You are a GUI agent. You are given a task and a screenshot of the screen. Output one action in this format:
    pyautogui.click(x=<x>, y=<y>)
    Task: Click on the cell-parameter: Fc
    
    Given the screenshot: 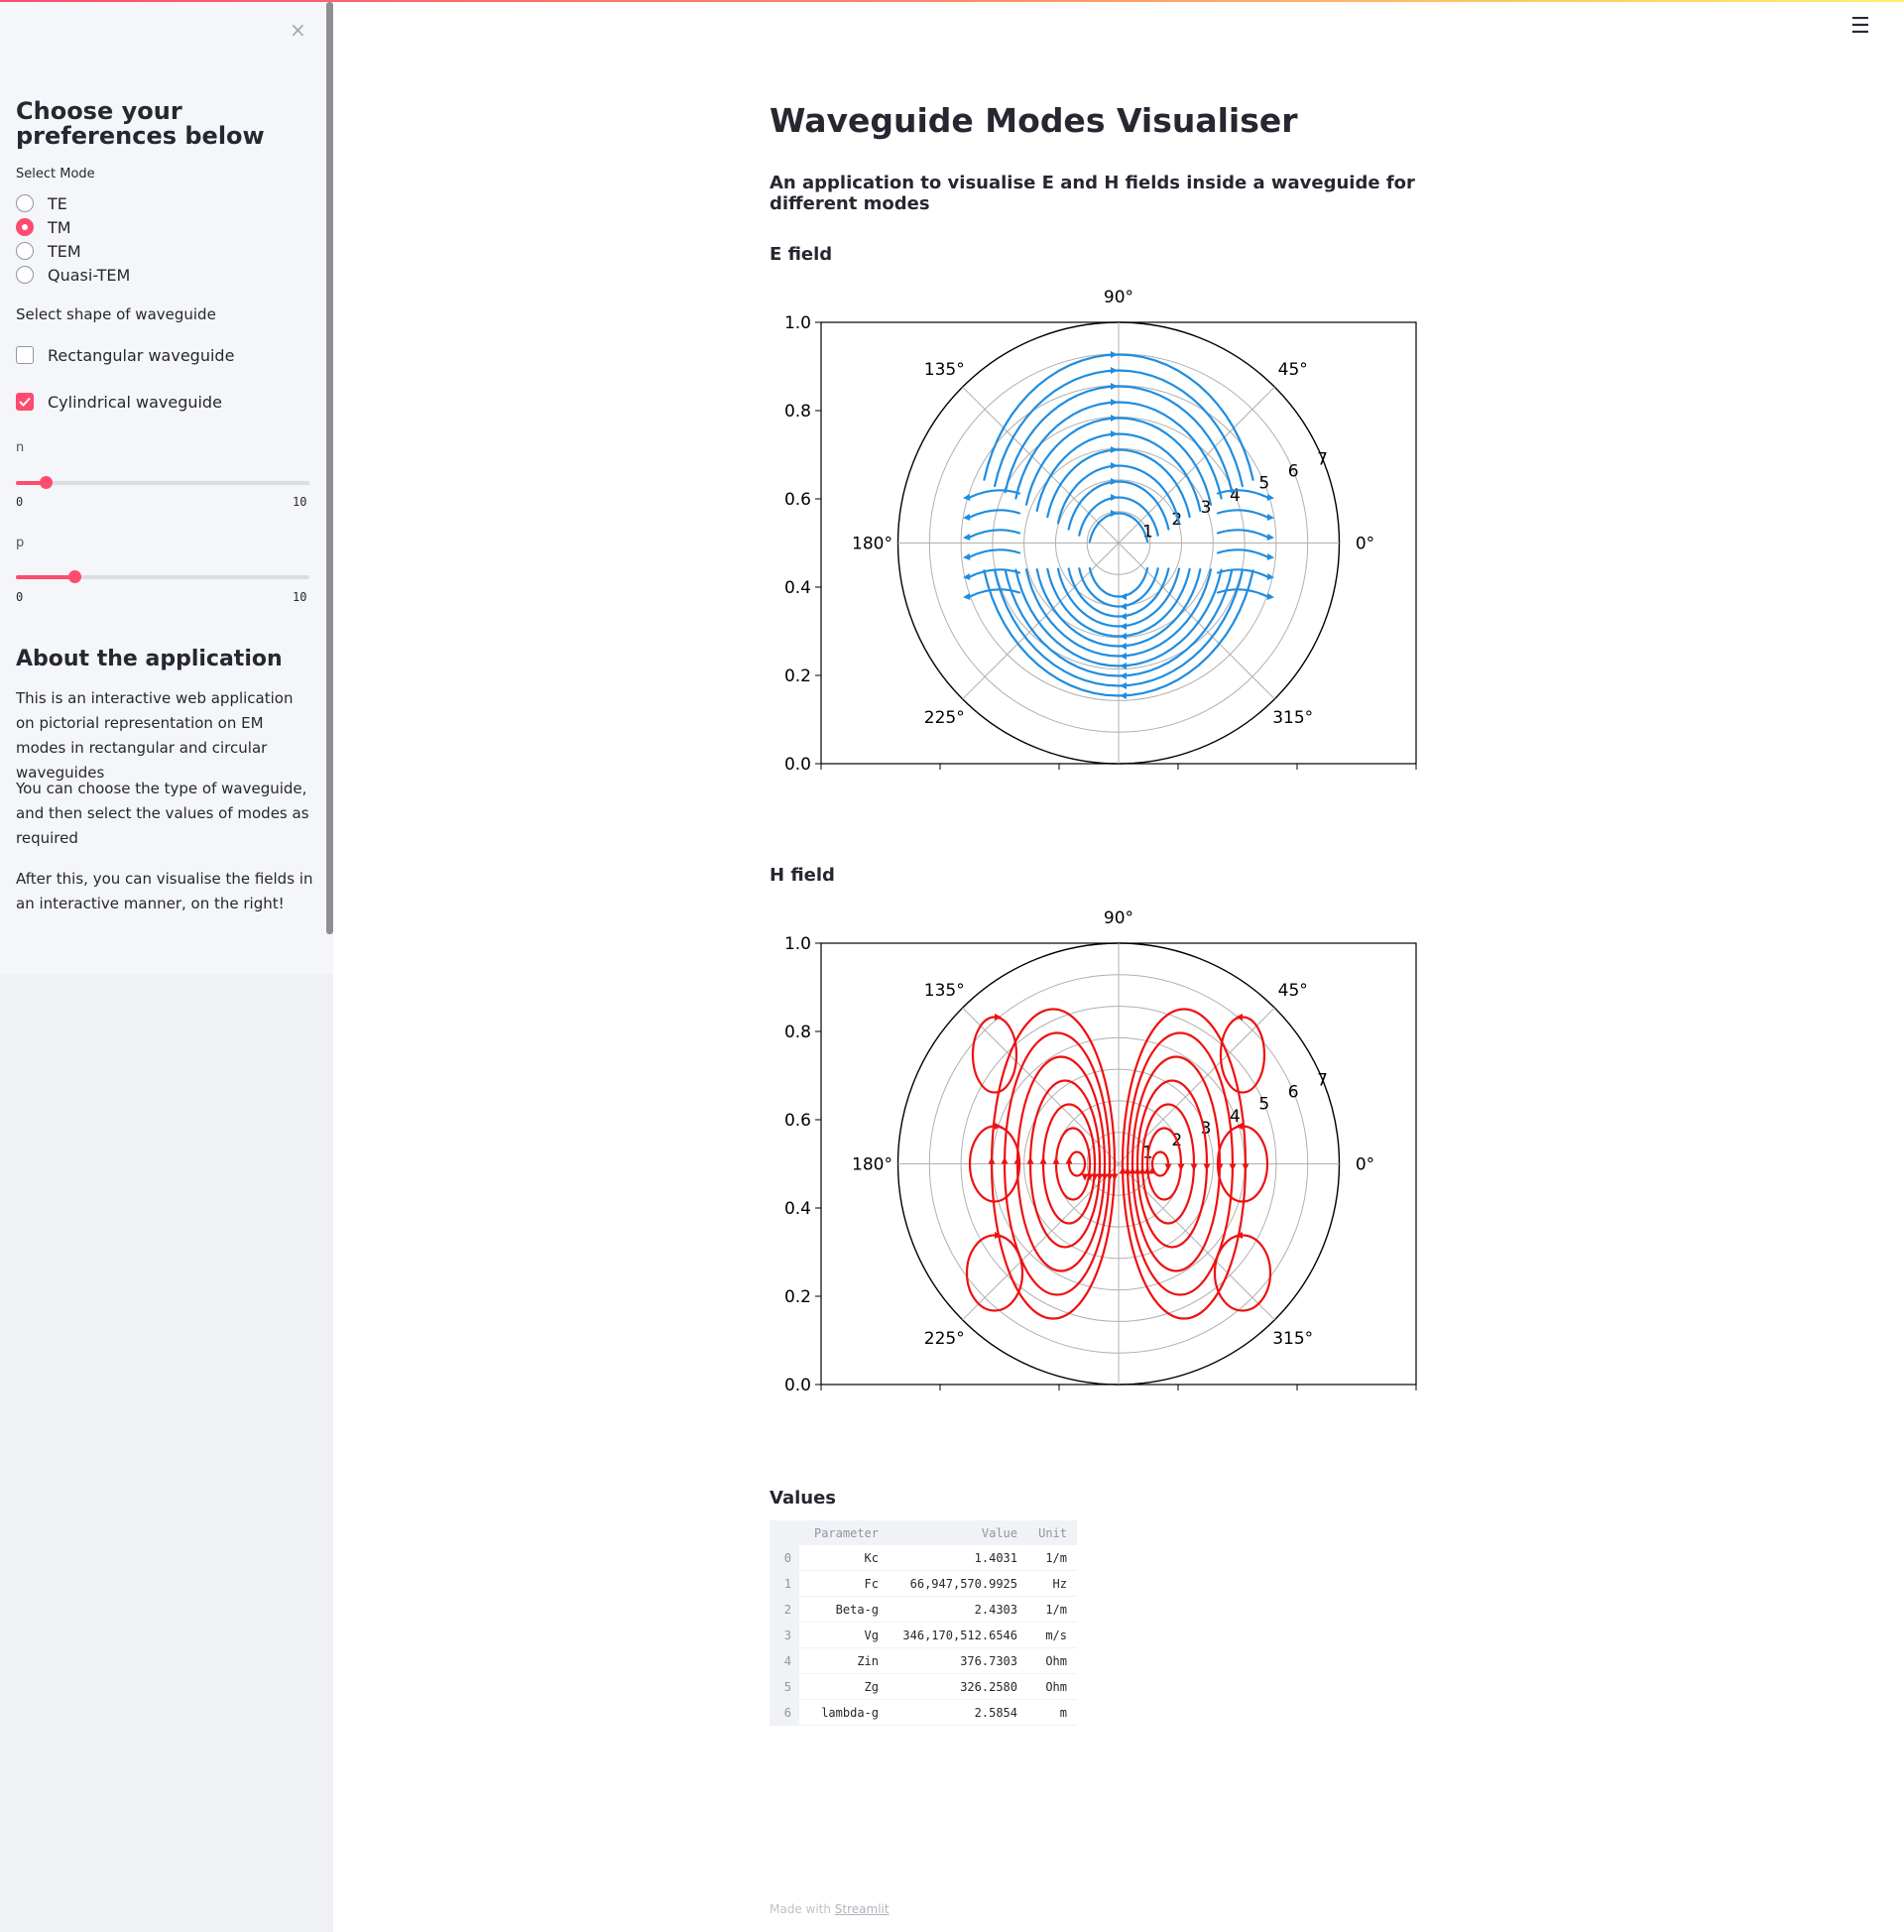 What is the action you would take?
    pyautogui.click(x=844, y=1583)
    